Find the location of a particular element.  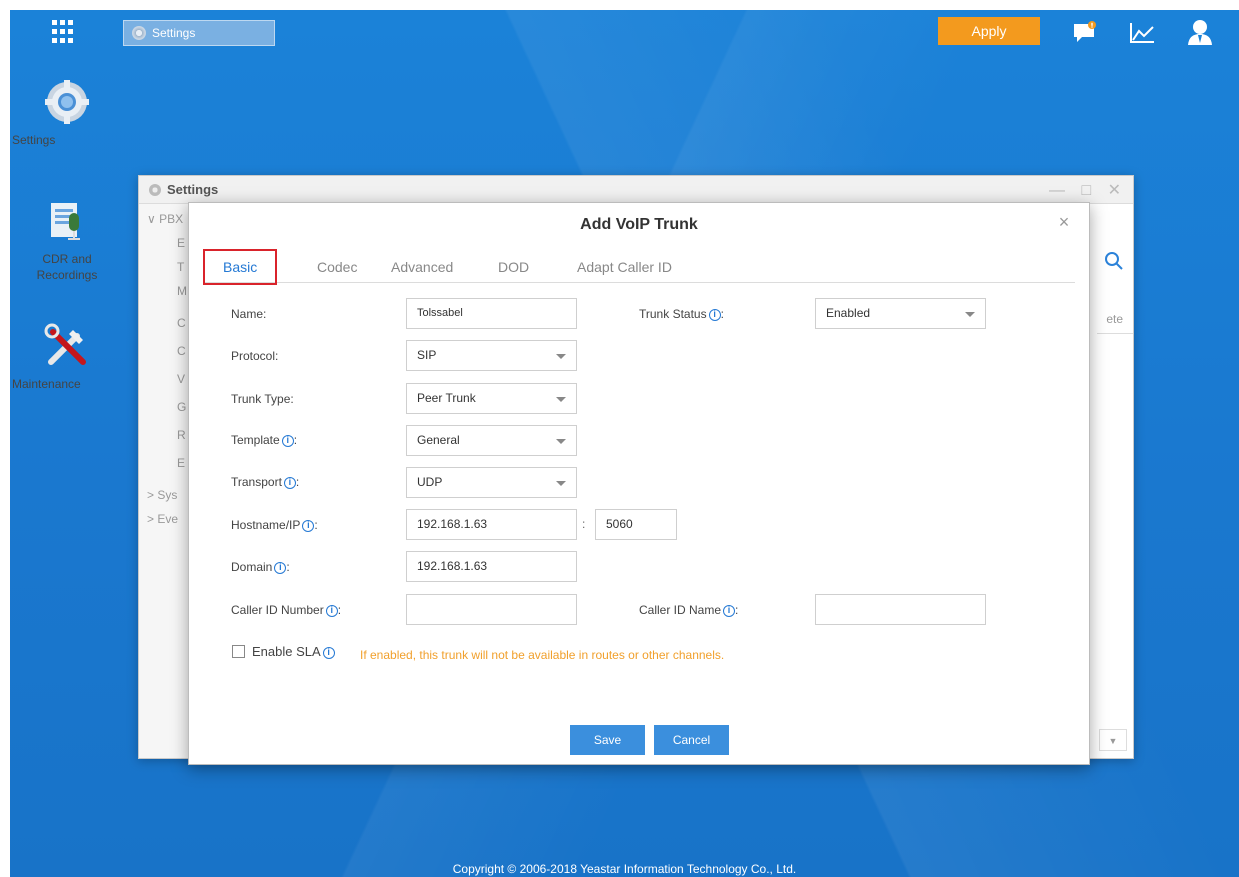

hostname-input: 192.168.1.63 is located at coordinates (491, 524).